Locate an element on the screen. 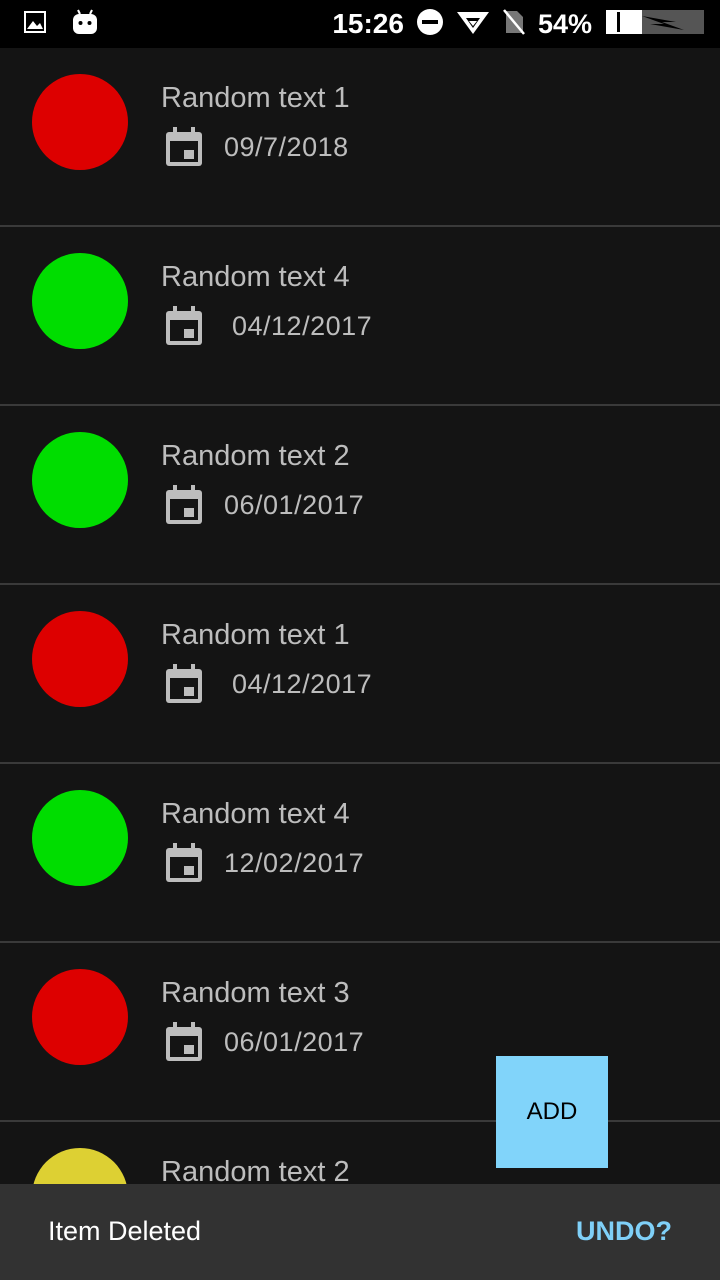 The image size is (720, 1280). item-date: 12/02/2017 is located at coordinates (294, 862).